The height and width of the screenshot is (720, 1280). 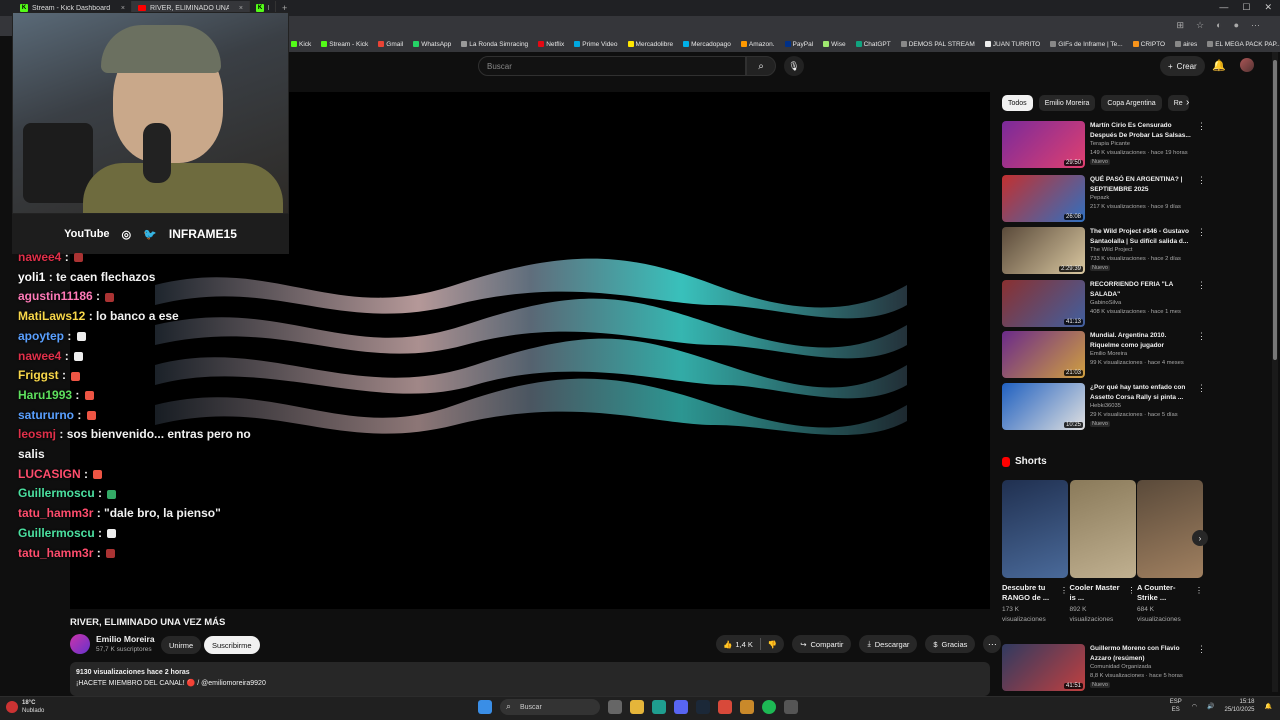 I want to click on video-thumbnail: 10:25, so click(x=1043, y=406).